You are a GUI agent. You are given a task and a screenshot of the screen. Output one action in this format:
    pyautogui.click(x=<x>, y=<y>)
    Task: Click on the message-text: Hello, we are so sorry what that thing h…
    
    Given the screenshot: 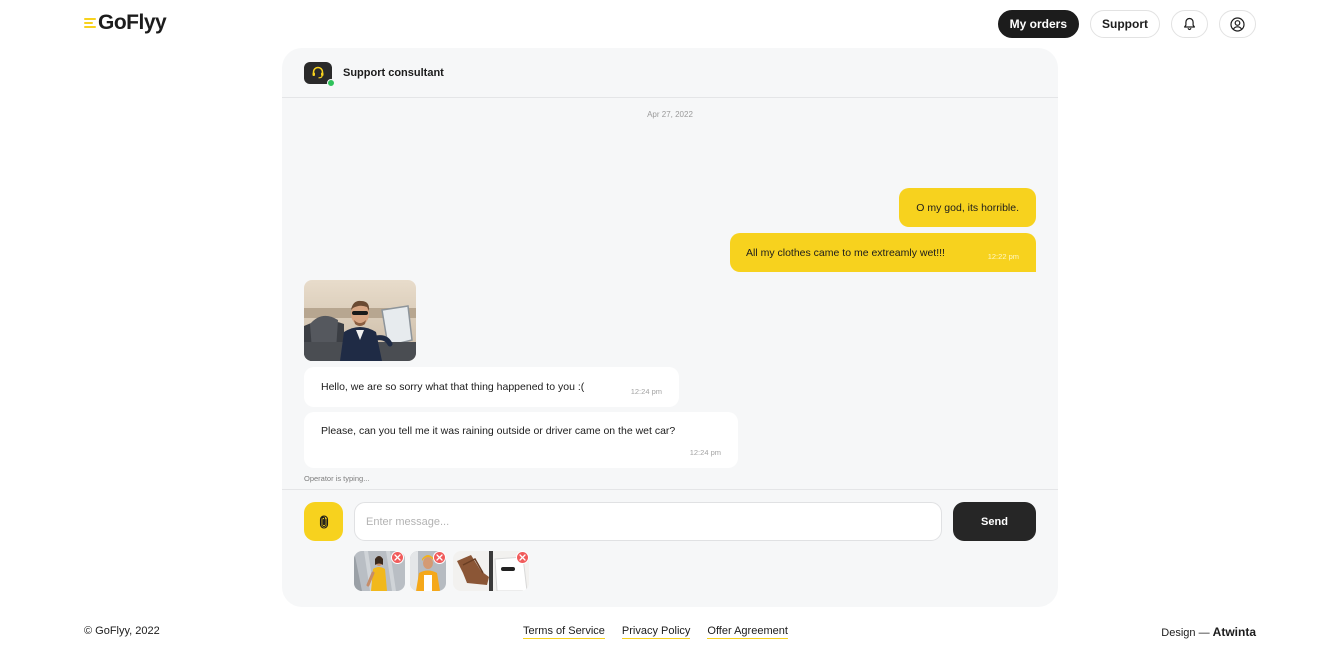 What is the action you would take?
    pyautogui.click(x=453, y=387)
    